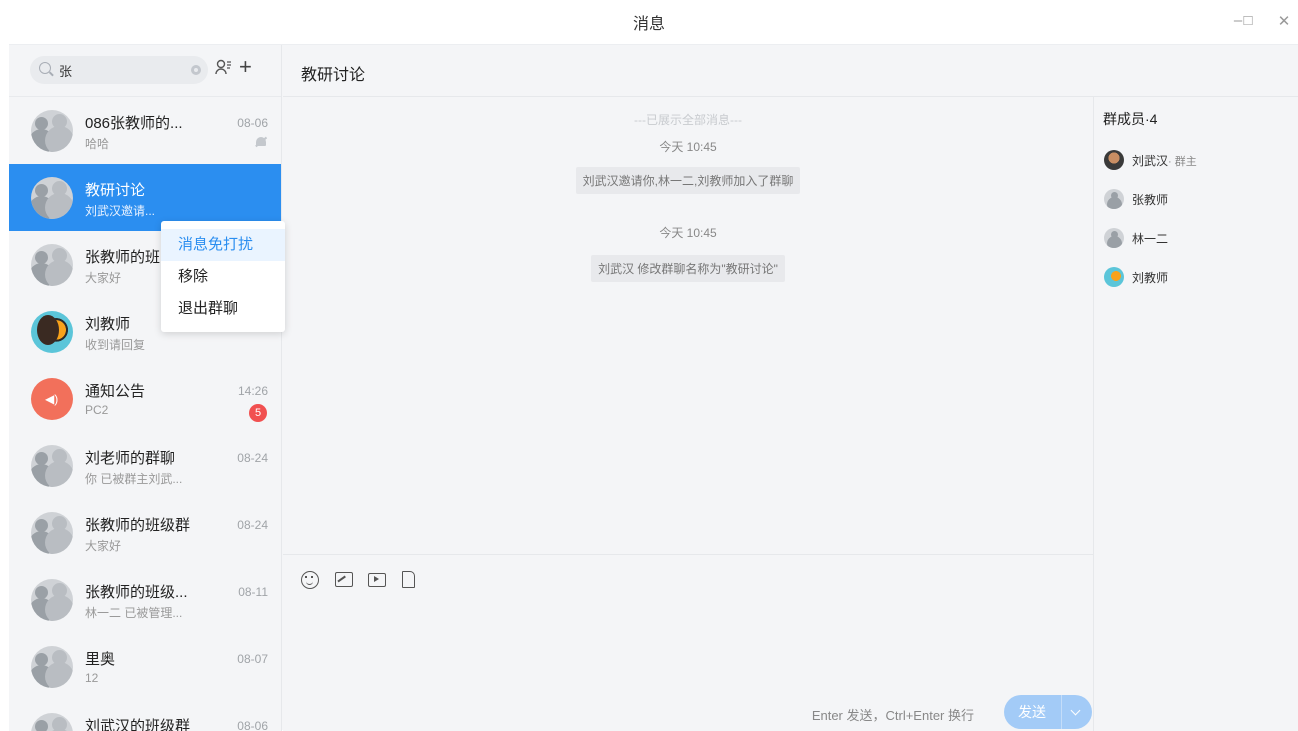 The height and width of the screenshot is (731, 1298). Describe the element at coordinates (408, 579) in the screenshot. I see `file-icon` at that location.